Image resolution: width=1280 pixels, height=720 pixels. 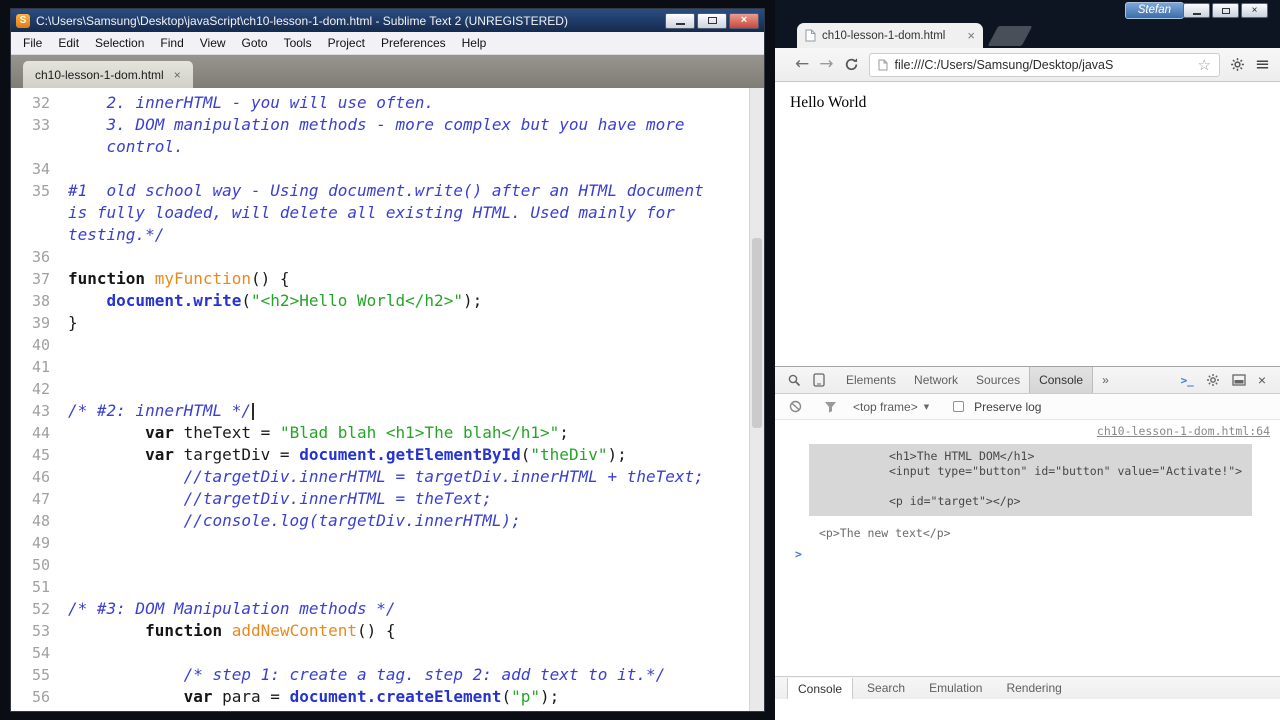 I want to click on scrollbar-thumb, so click(x=757, y=333).